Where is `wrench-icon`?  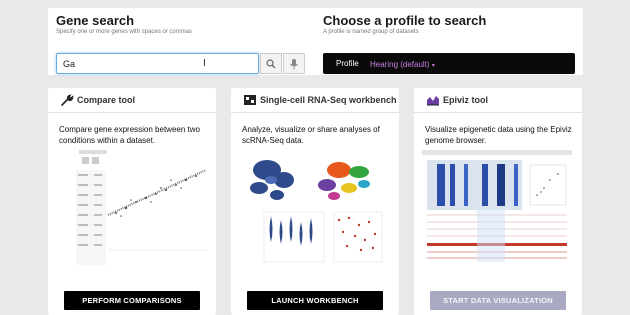 wrench-icon is located at coordinates (67, 100).